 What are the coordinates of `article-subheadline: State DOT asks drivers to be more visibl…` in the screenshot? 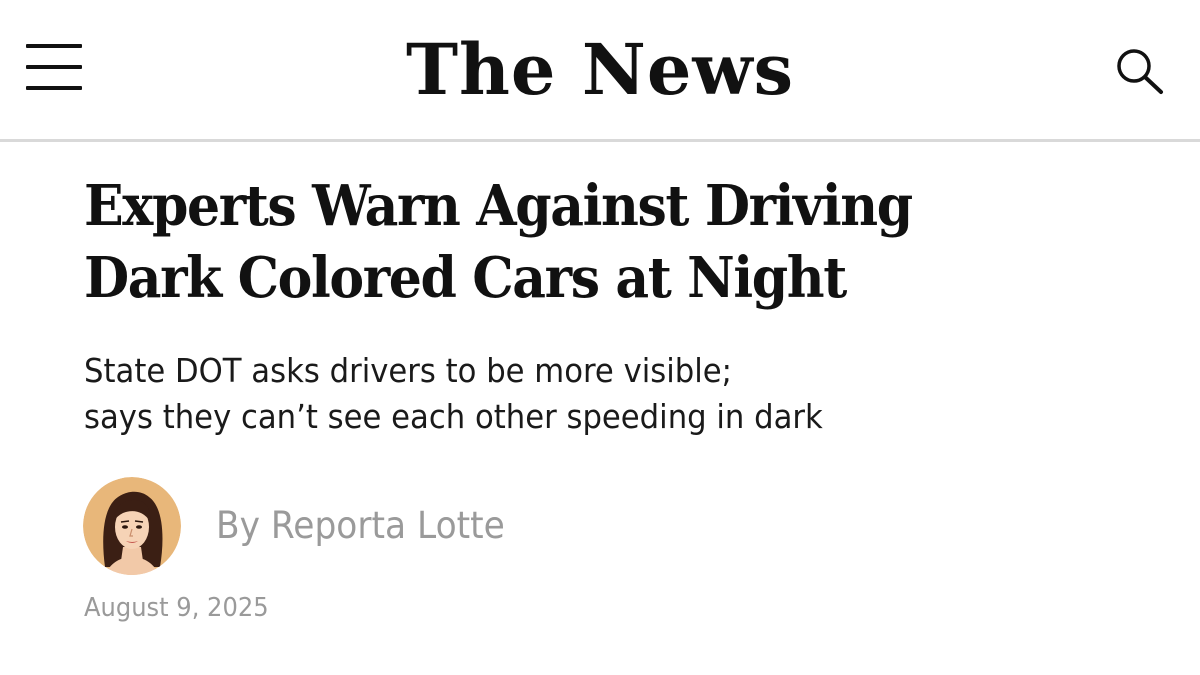 It's located at (549, 394).